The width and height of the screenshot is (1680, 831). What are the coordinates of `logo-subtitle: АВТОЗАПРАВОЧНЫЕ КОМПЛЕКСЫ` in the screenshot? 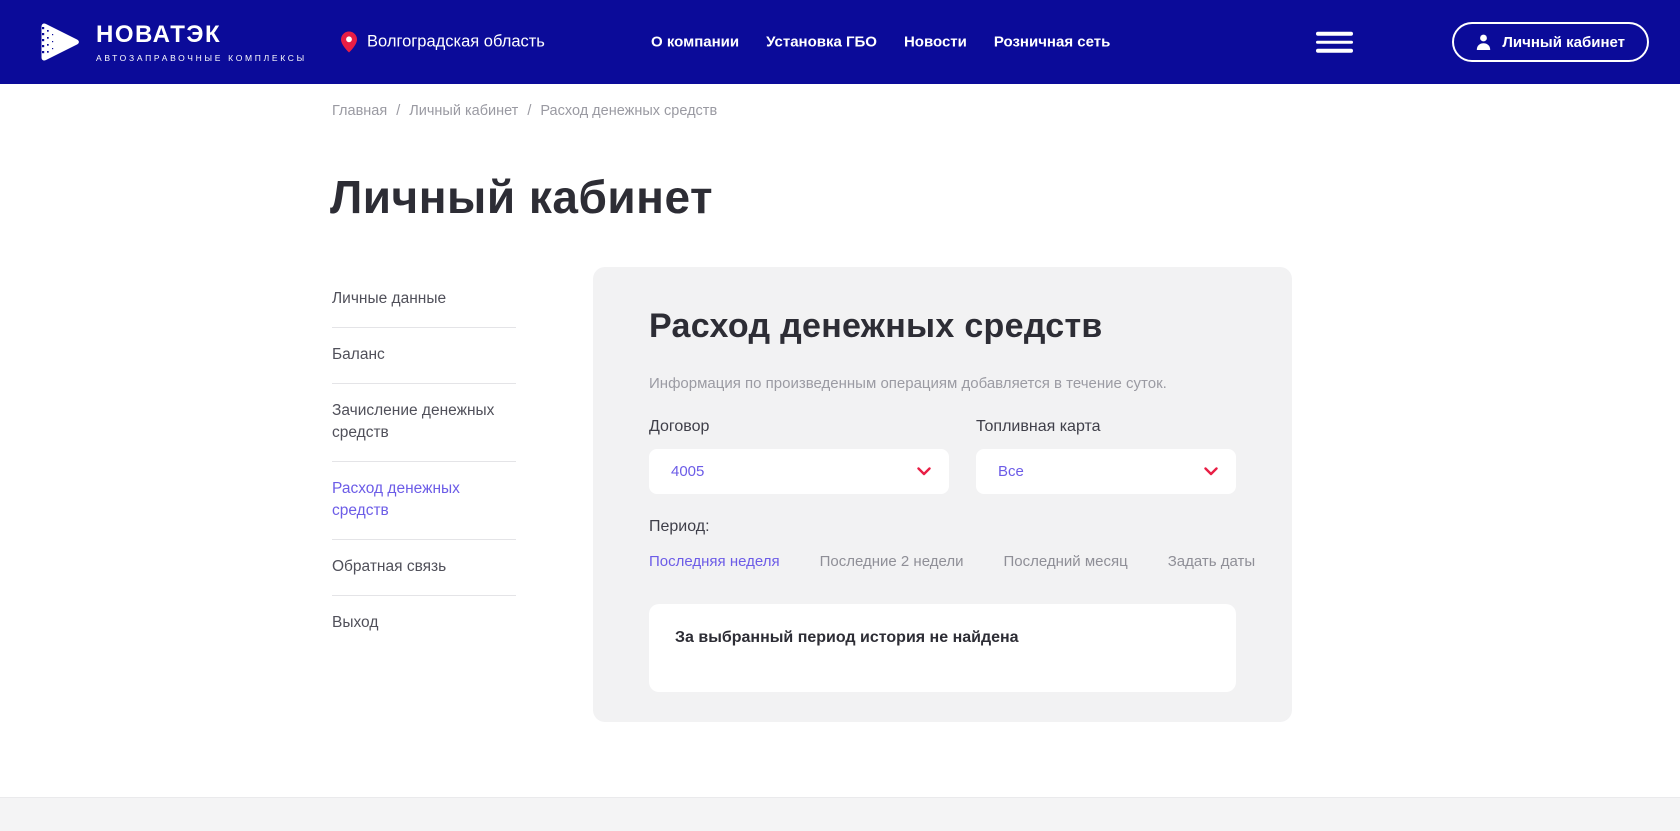 It's located at (201, 58).